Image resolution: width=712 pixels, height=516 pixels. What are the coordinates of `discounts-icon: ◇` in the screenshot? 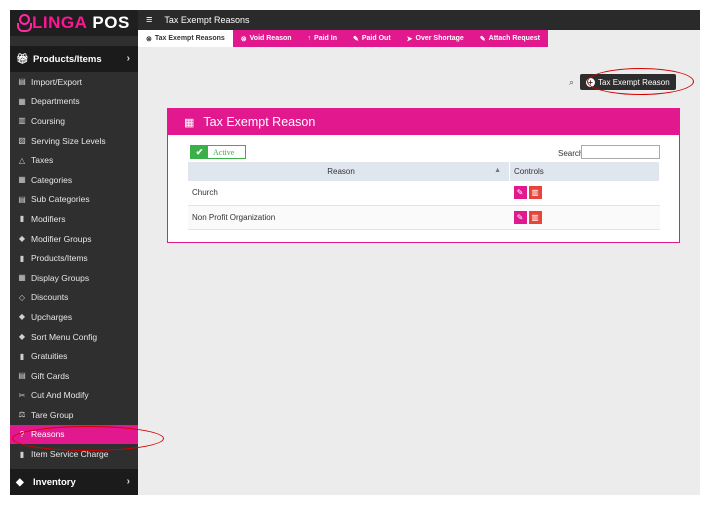 It's located at (22, 297).